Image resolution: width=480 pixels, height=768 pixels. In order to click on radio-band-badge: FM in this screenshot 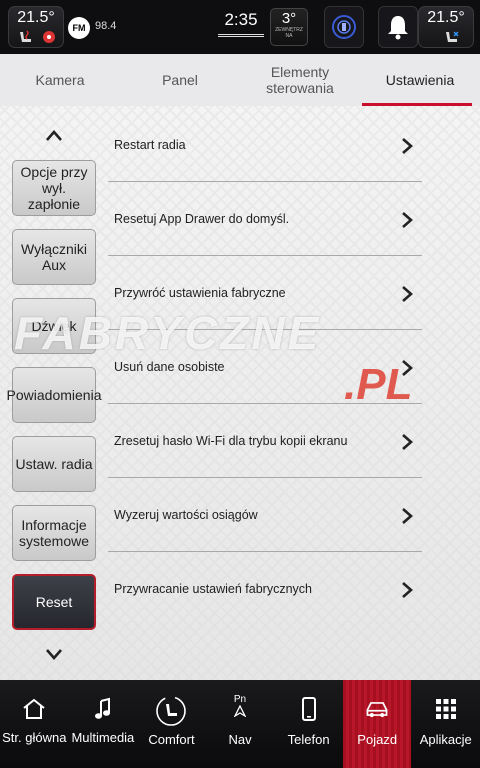, I will do `click(79, 28)`.